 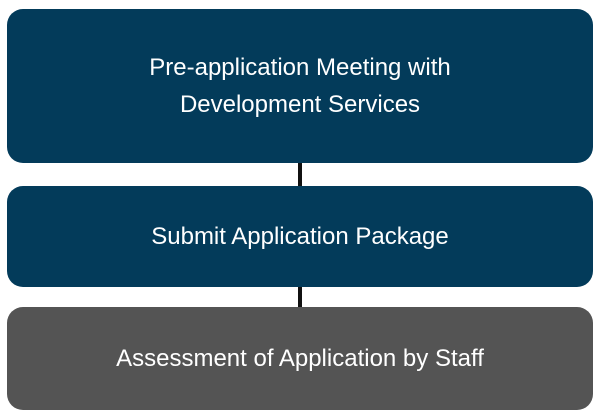 I want to click on step-1-label-line-2: Development Services, so click(x=300, y=104).